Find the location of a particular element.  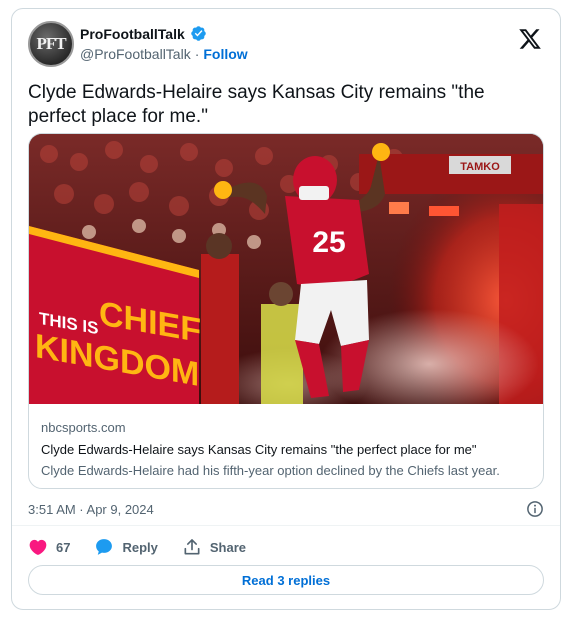

reply-label: Reply is located at coordinates (140, 547).